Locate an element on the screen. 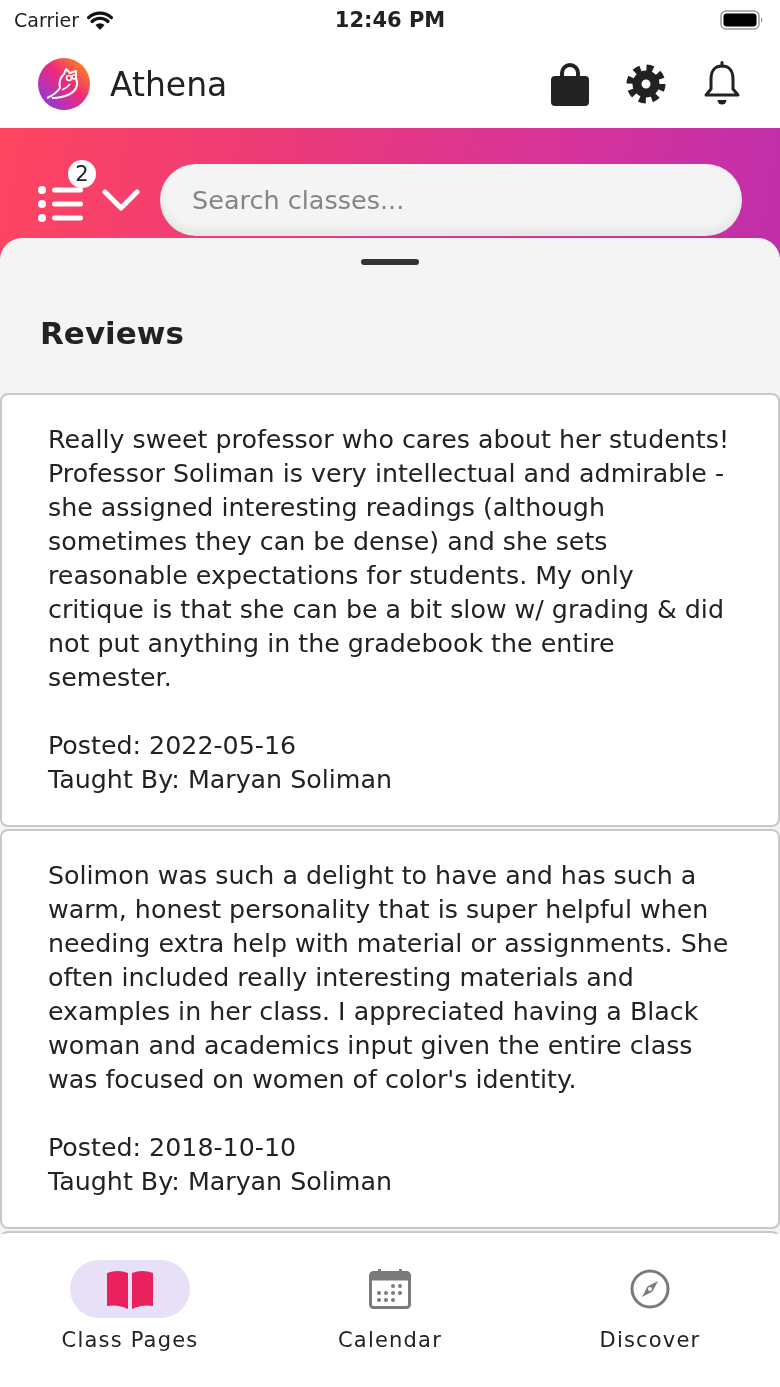  nav-tab: Discover is located at coordinates (650, 1306).